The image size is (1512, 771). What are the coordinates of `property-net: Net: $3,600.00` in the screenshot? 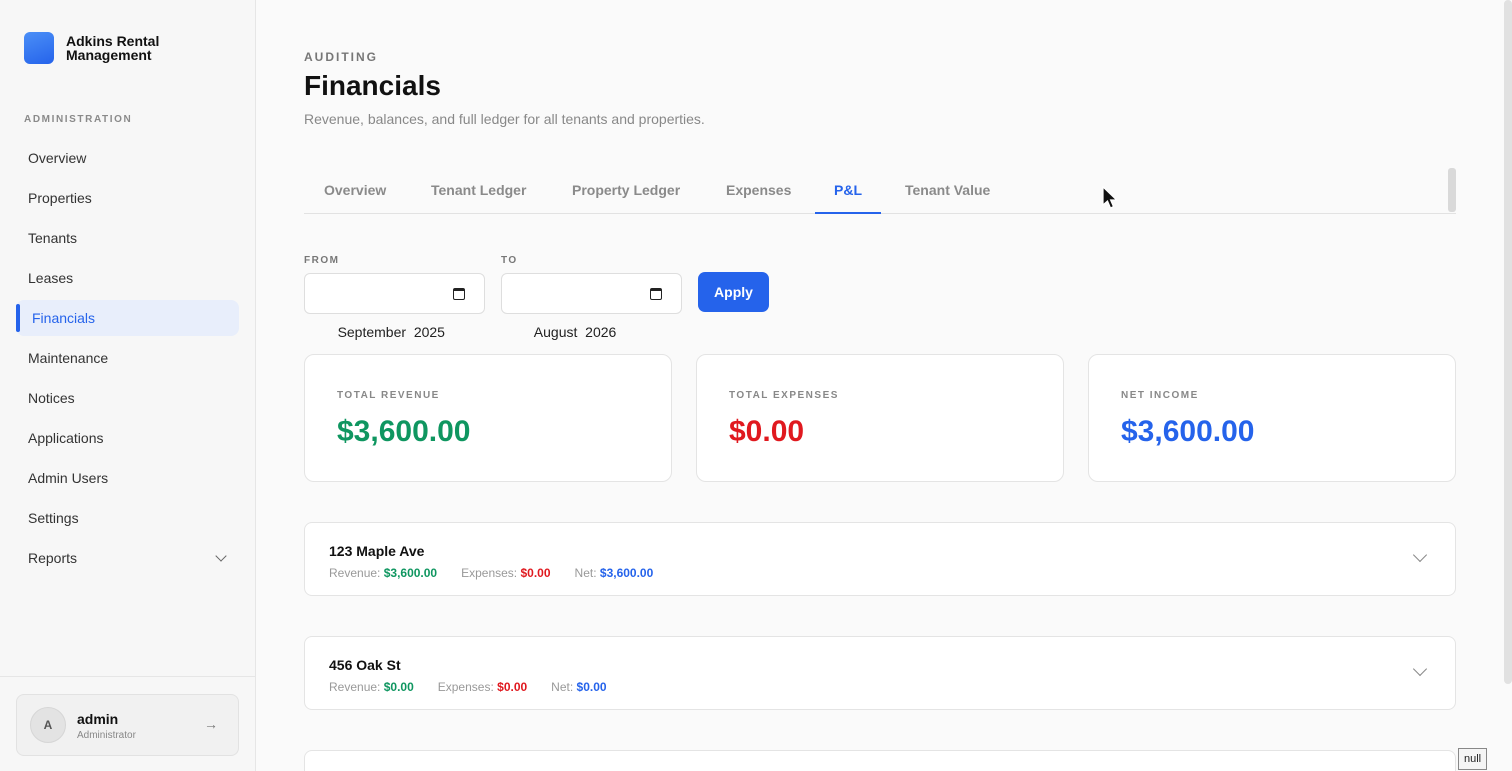 It's located at (614, 573).